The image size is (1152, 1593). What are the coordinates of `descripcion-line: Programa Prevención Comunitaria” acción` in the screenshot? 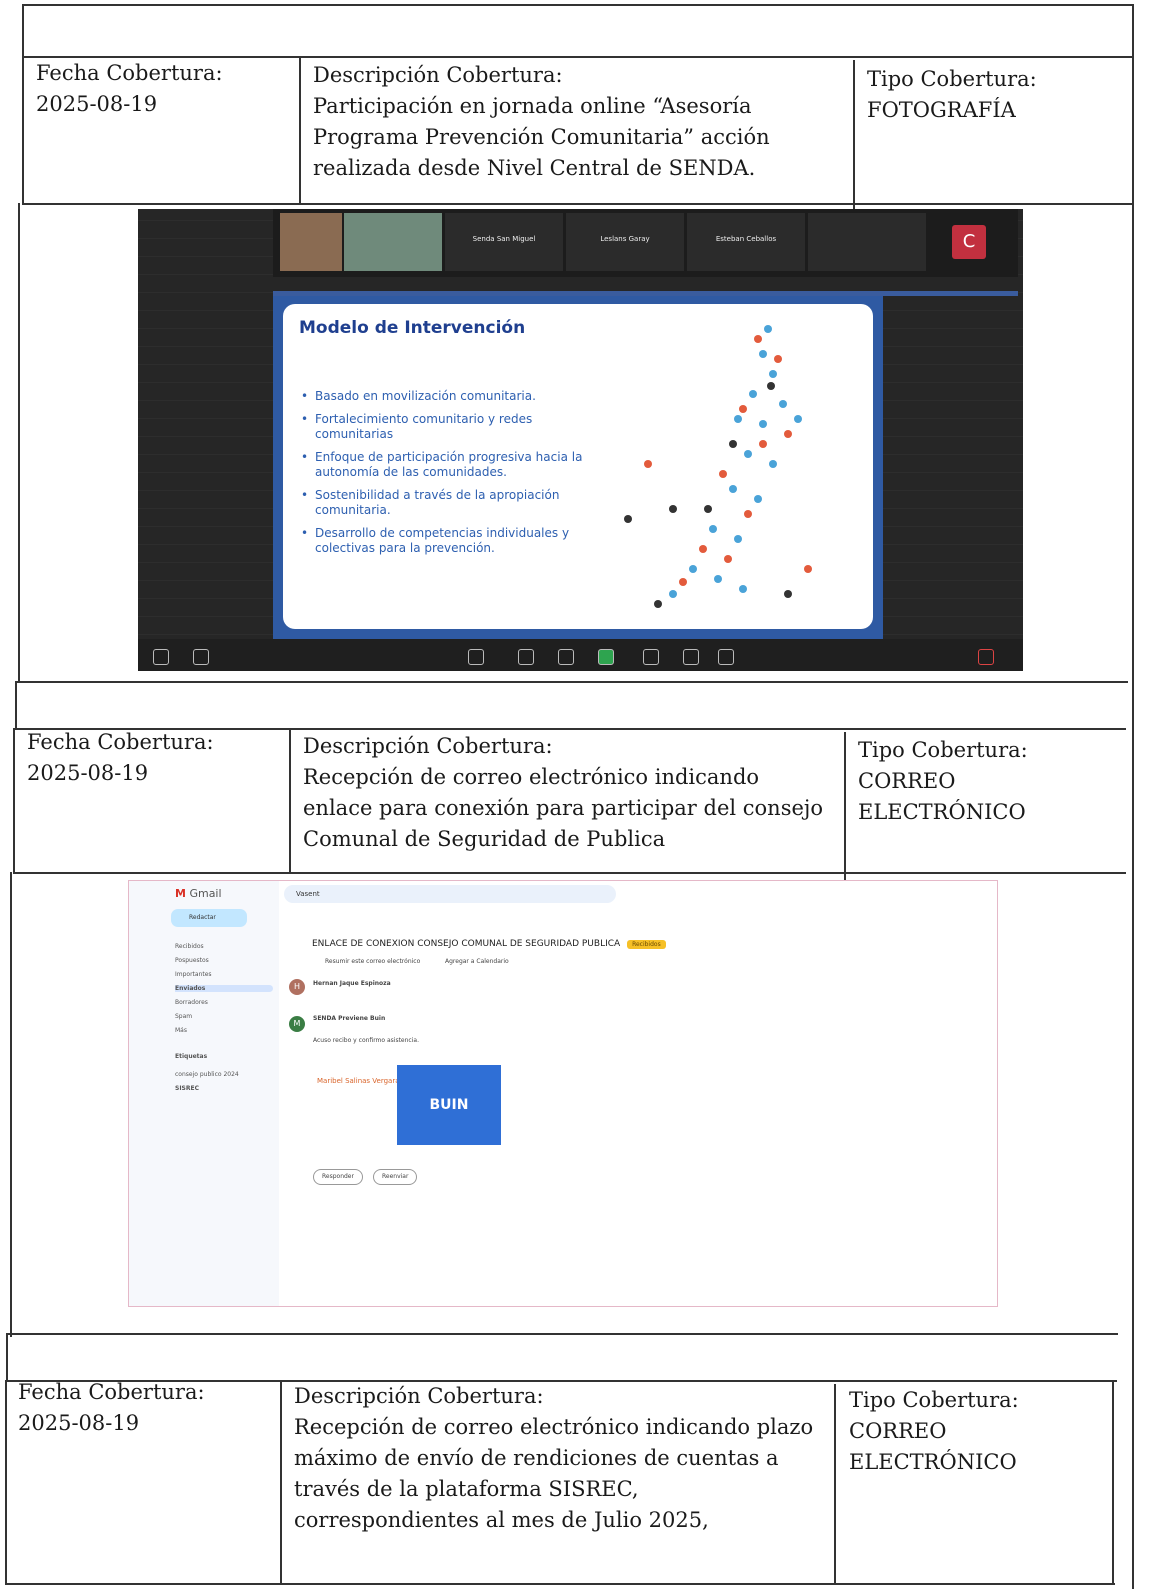 It's located at (541, 137).